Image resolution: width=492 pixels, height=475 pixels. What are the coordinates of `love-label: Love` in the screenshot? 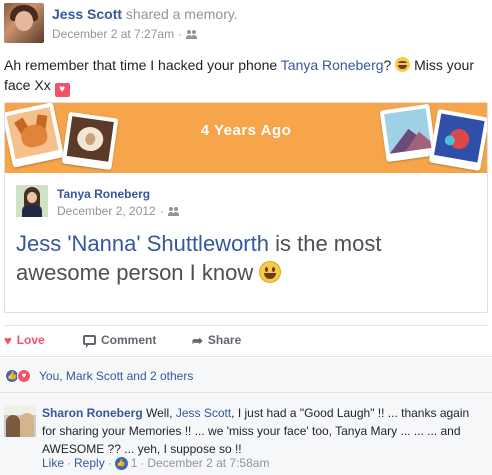 It's located at (30, 340).